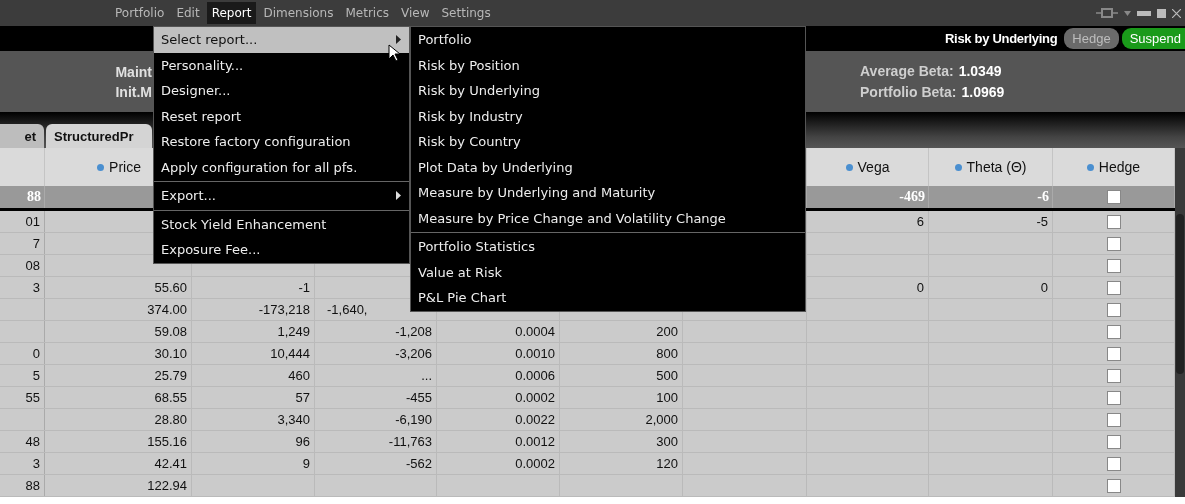 This screenshot has height=504, width=1185. What do you see at coordinates (253, 309) in the screenshot?
I see `table-cell: -173,218` at bounding box center [253, 309].